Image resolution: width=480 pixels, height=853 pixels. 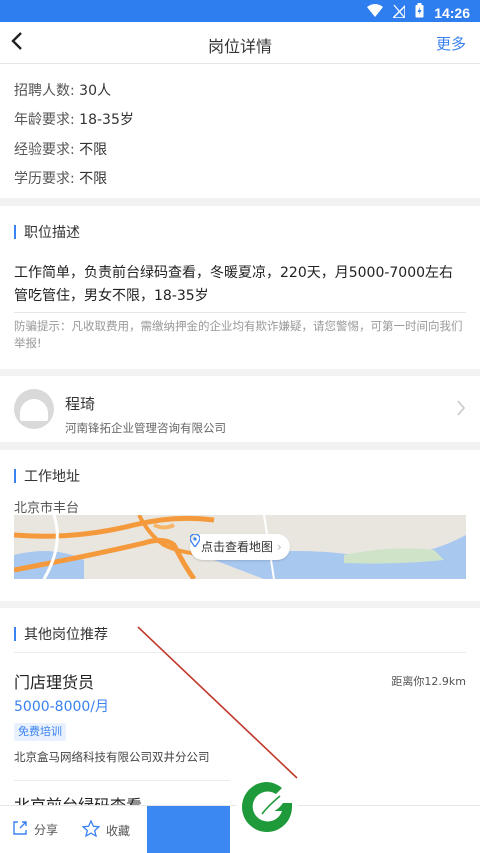 What do you see at coordinates (40, 732) in the screenshot?
I see `job-tag: 免费培训` at bounding box center [40, 732].